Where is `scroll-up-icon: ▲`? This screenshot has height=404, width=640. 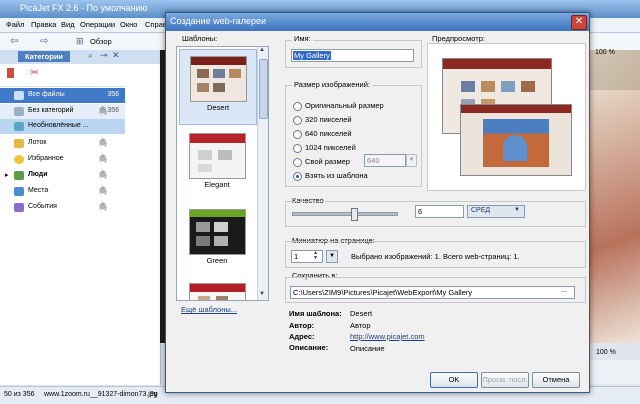
scroll-up-icon: ▲ is located at coordinates (262, 50).